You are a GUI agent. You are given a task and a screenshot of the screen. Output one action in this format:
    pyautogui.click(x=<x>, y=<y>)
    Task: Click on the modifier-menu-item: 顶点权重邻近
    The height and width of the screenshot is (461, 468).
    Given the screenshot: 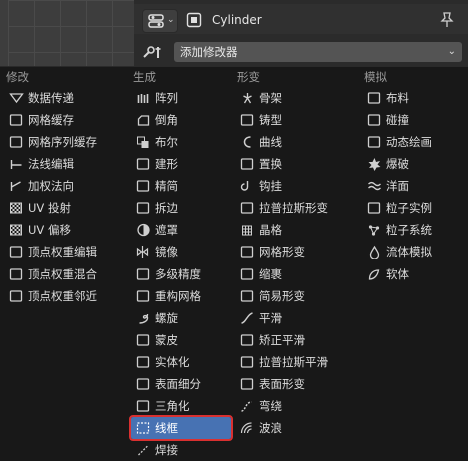 What is the action you would take?
    pyautogui.click(x=65, y=296)
    